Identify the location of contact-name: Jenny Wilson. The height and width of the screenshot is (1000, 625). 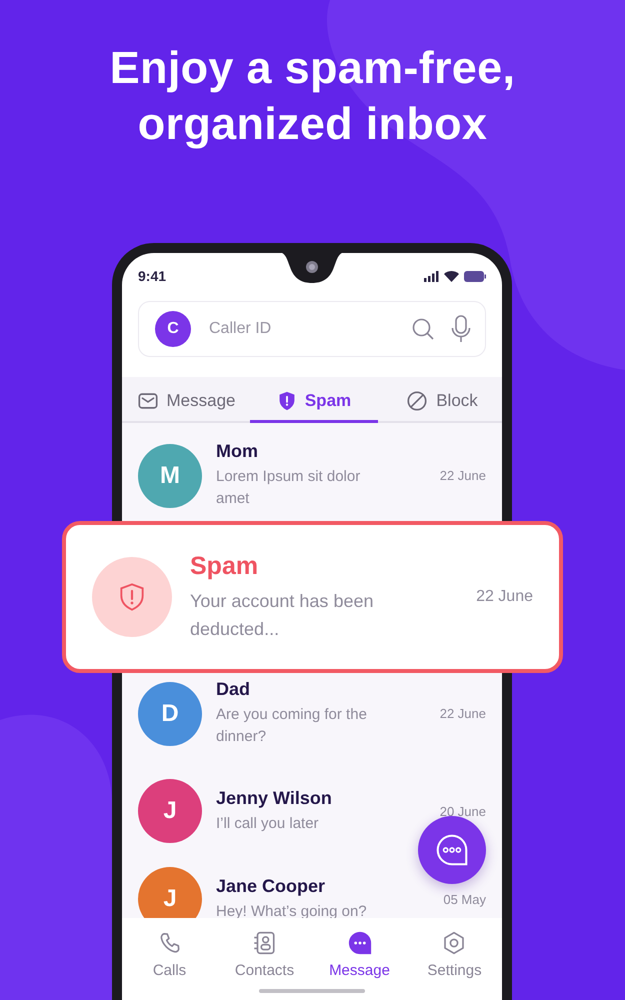
(274, 798).